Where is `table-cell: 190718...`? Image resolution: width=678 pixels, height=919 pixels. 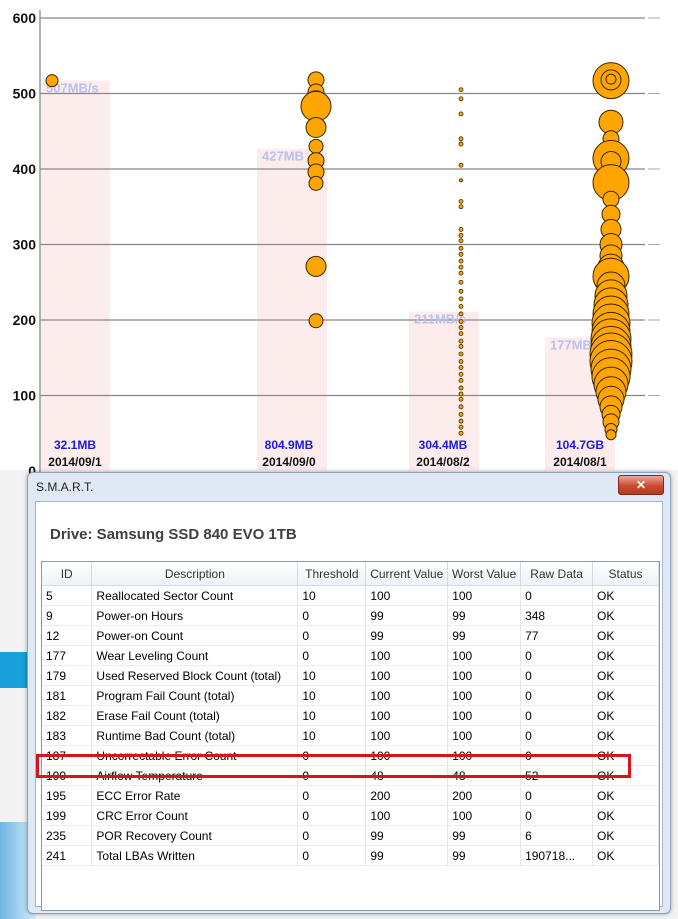 table-cell: 190718... is located at coordinates (557, 855).